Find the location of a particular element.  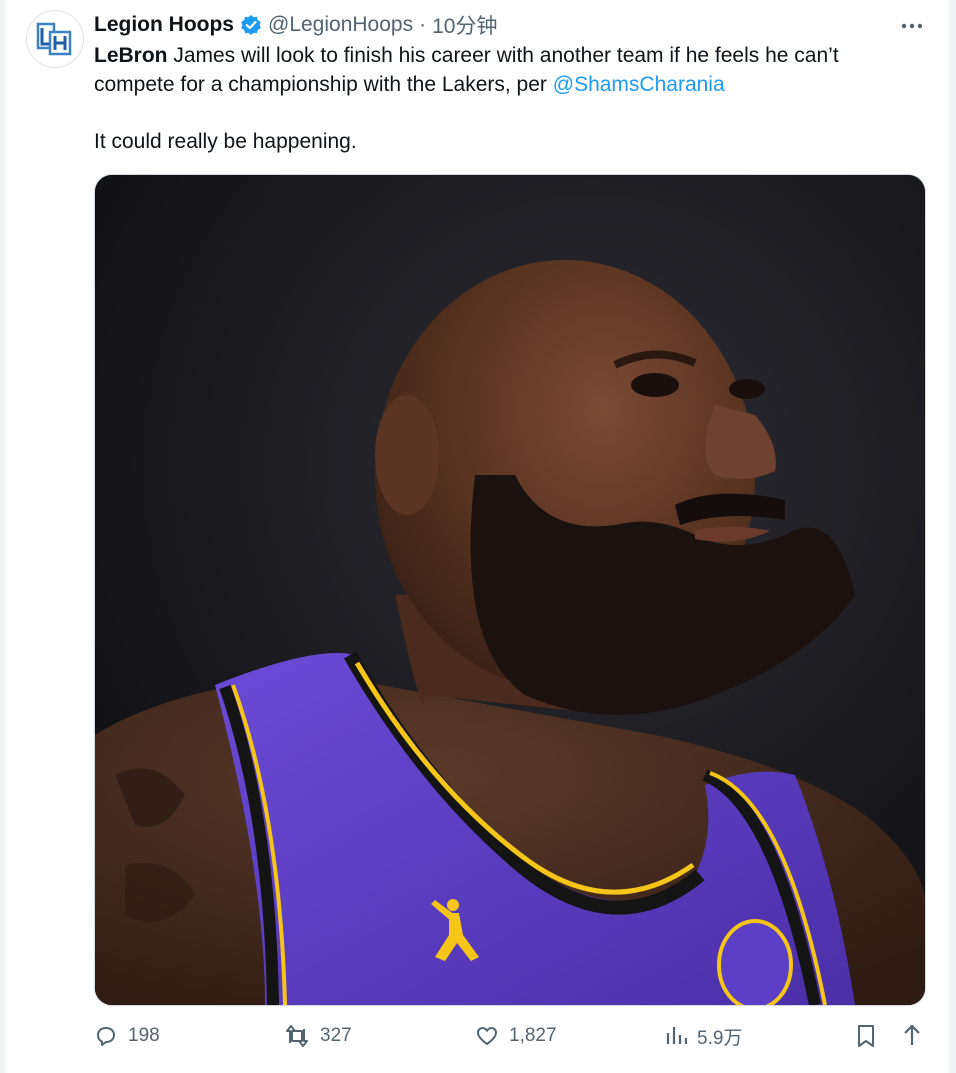

views-count: 5.9万 is located at coordinates (720, 1038).